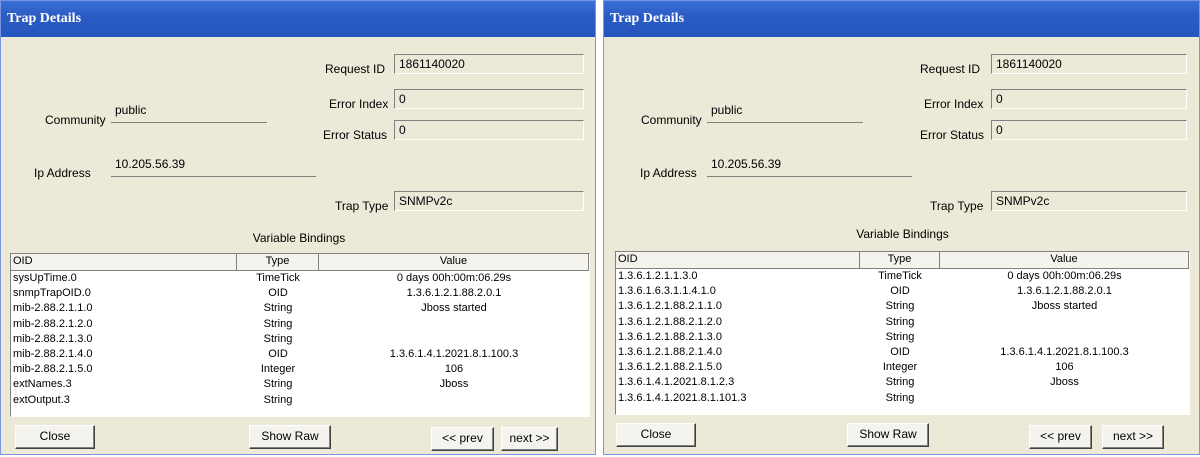 The image size is (1200, 457). I want to click on table-row: 1.3.6.1.2.1.88.2.1.2.0 String, so click(902, 322).